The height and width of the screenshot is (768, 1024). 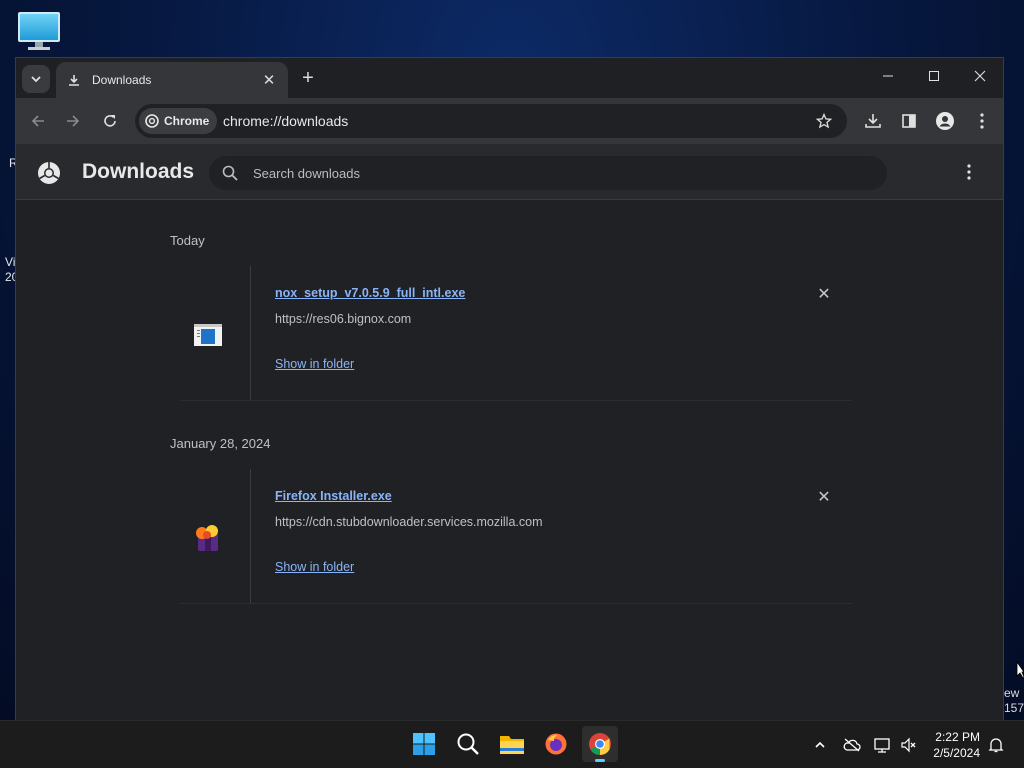 I want to click on maximize-button, so click(x=934, y=76).